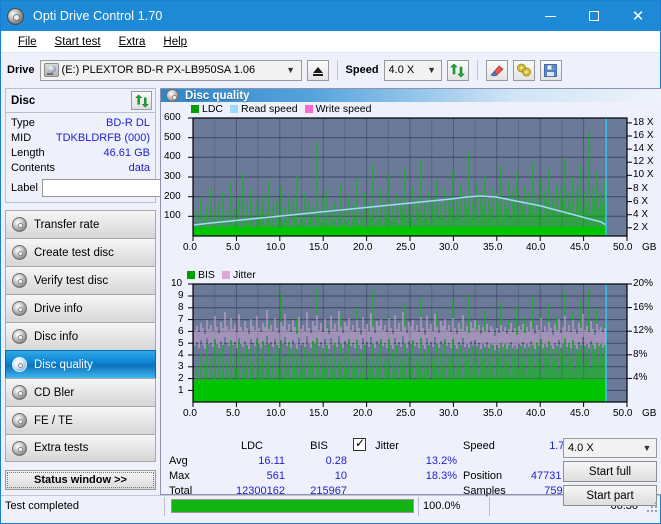 The image size is (661, 524). Describe the element at coordinates (181, 354) in the screenshot. I see `bot-ytick-4: 4` at that location.